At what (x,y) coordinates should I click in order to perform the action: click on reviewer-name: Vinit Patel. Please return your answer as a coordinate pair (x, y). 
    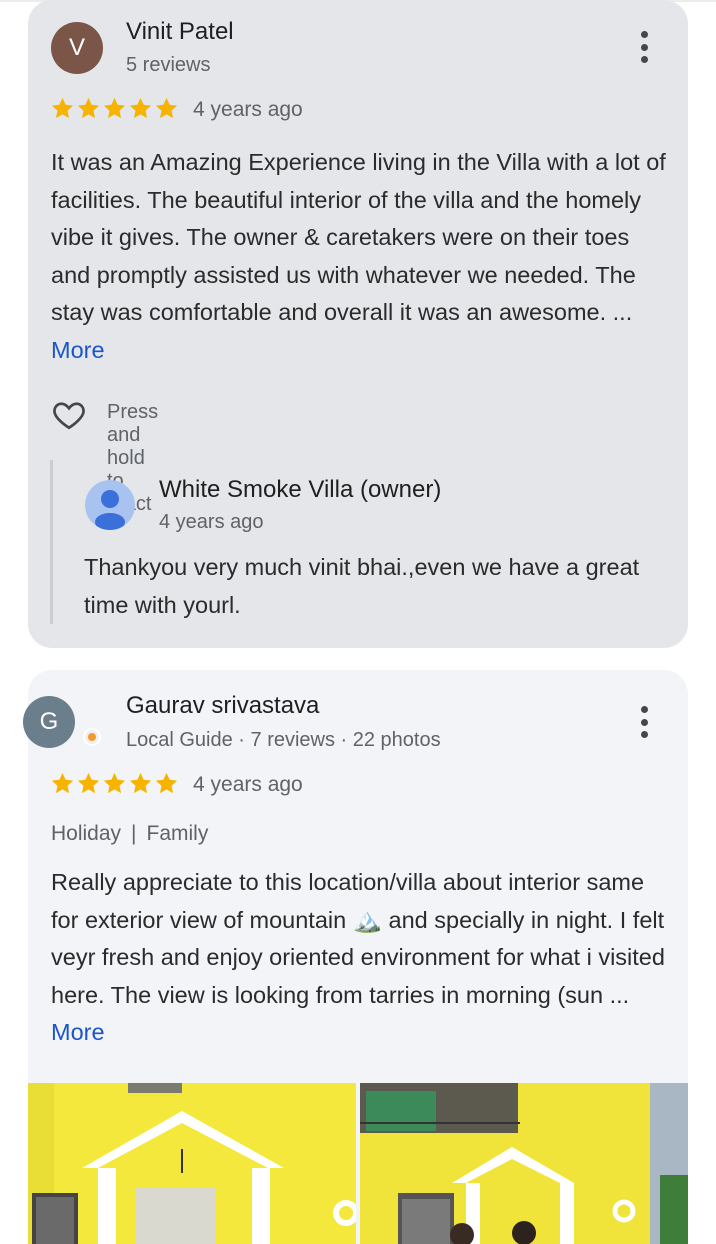
    Looking at the image, I should click on (180, 32).